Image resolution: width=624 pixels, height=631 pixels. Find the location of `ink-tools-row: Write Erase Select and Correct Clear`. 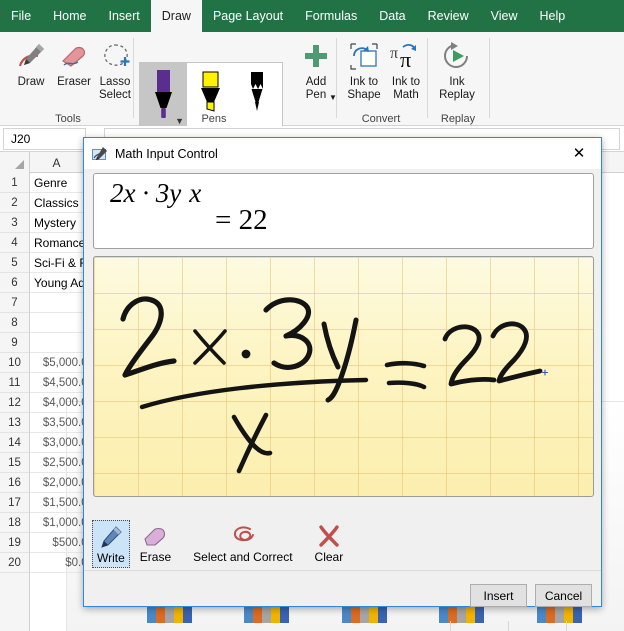

ink-tools-row: Write Erase Select and Correct Clear is located at coordinates (219, 544).